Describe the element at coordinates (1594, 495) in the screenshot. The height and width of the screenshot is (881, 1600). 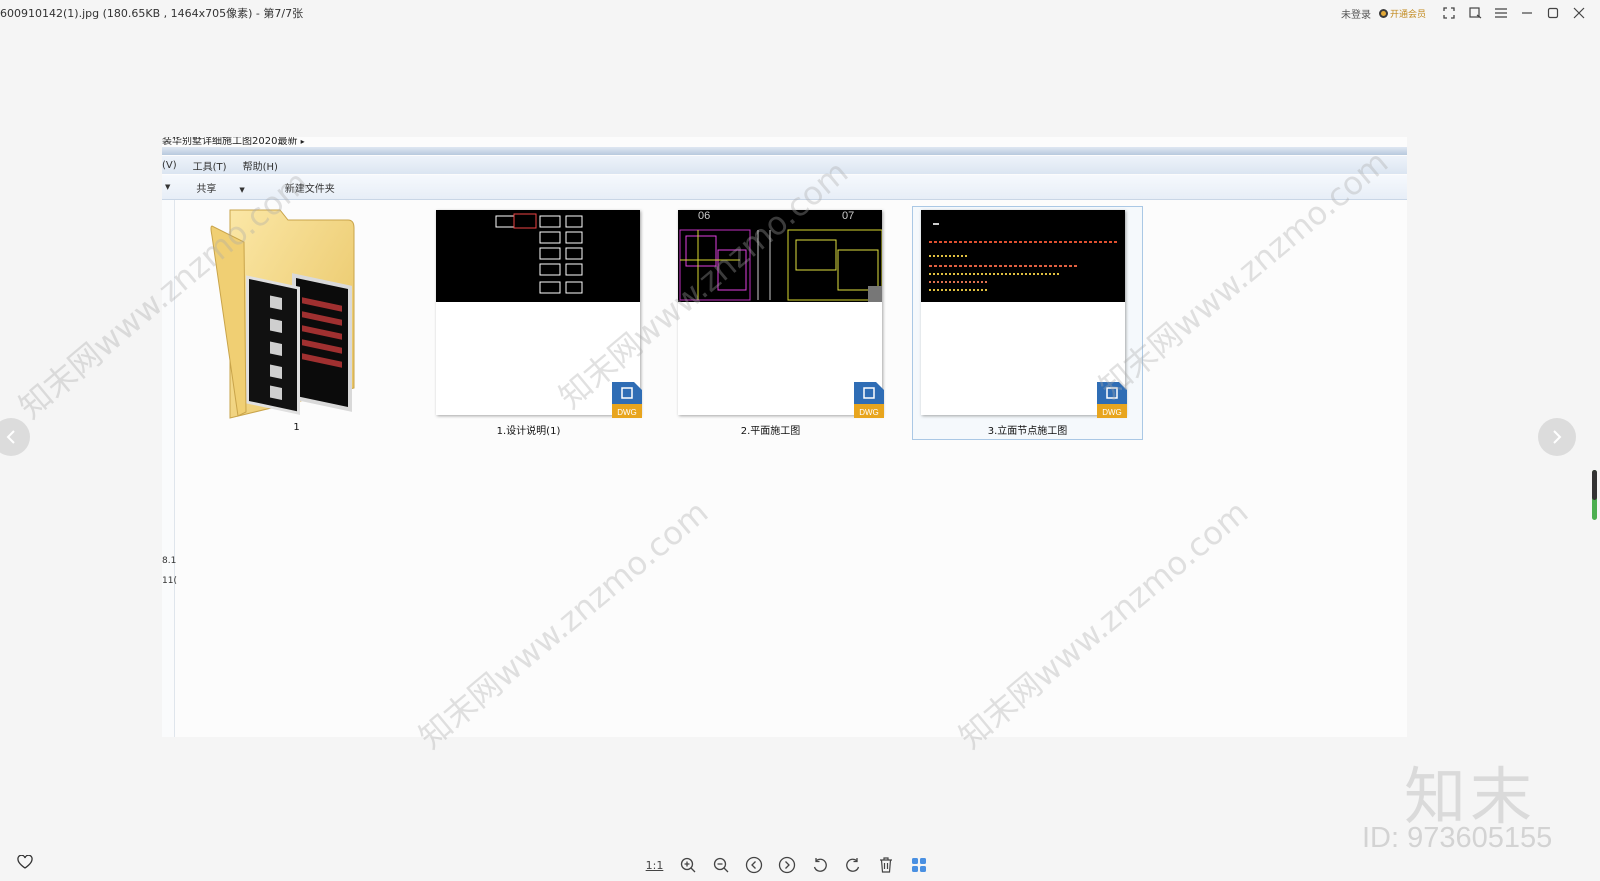
I see `zoom-scroll-indicator` at that location.